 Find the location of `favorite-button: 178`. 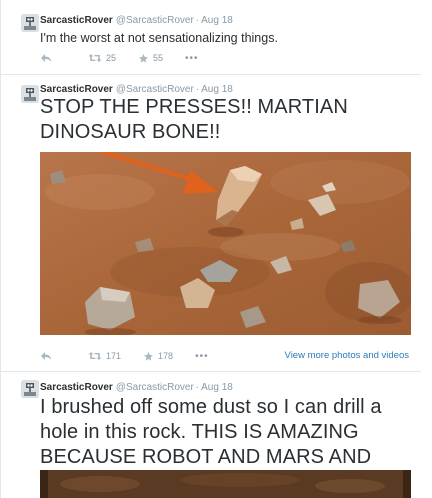

favorite-button: 178 is located at coordinates (158, 356).